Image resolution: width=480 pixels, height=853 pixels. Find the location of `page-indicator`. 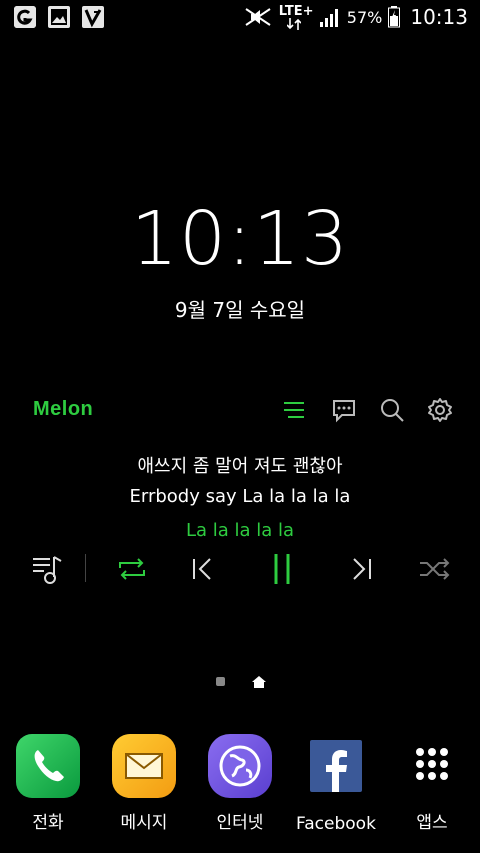

page-indicator is located at coordinates (240, 683).